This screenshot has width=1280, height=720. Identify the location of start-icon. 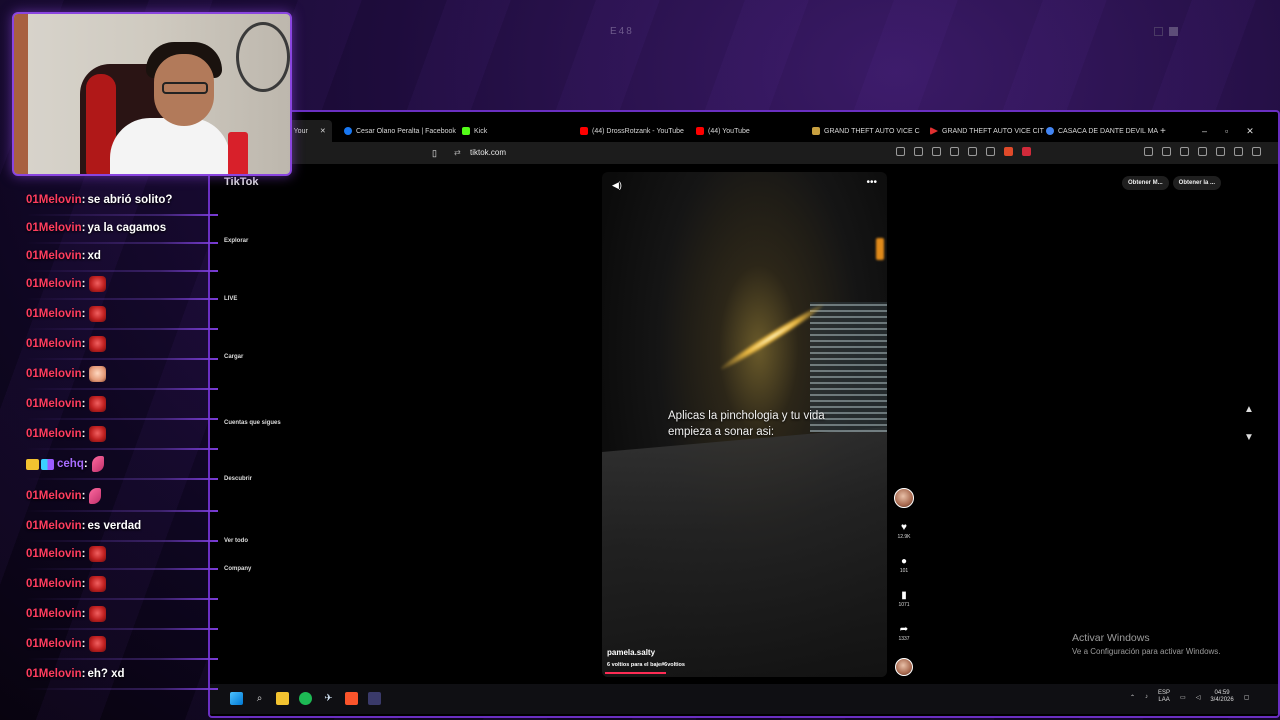
(236, 698).